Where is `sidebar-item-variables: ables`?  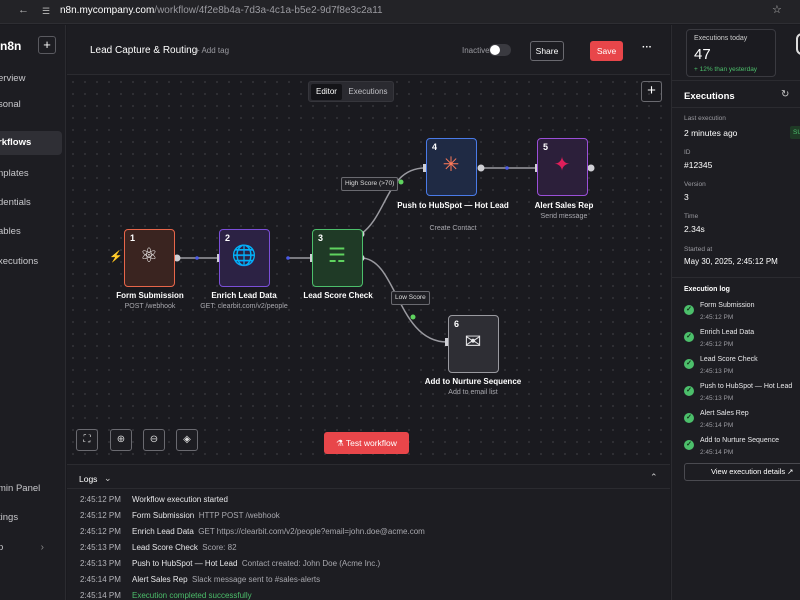
sidebar-item-variables: ables is located at coordinates (31, 232).